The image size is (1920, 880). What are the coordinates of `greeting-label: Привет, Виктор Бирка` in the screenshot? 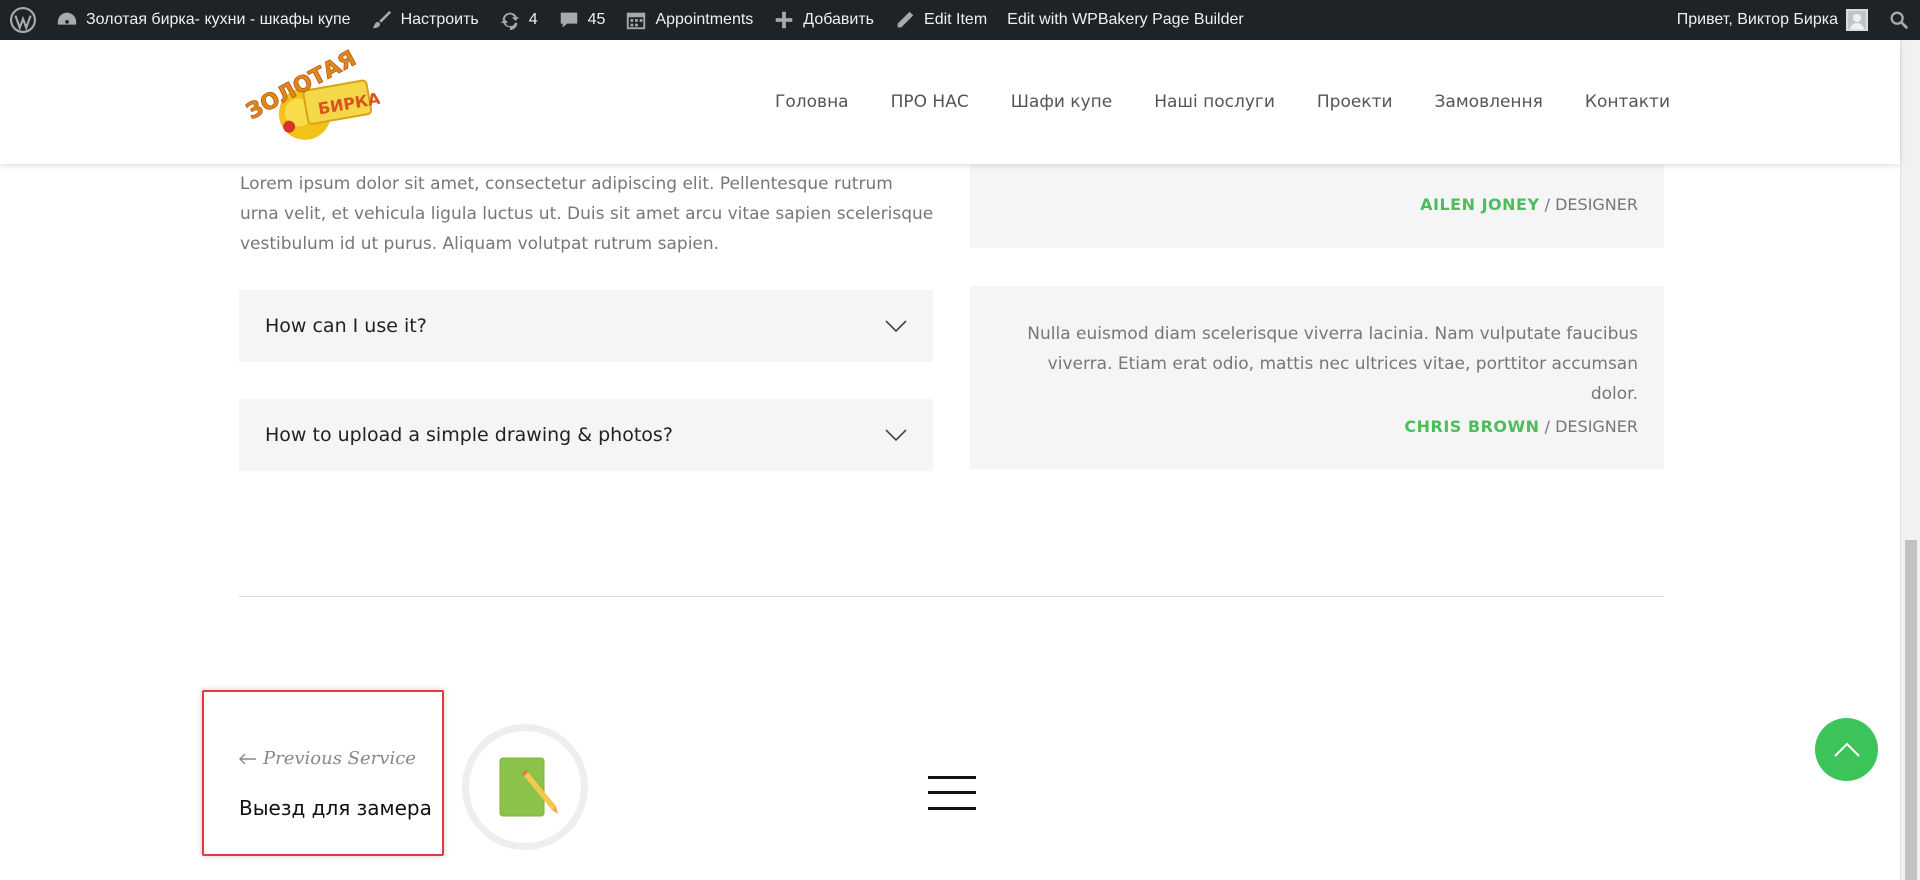 It's located at (1757, 19).